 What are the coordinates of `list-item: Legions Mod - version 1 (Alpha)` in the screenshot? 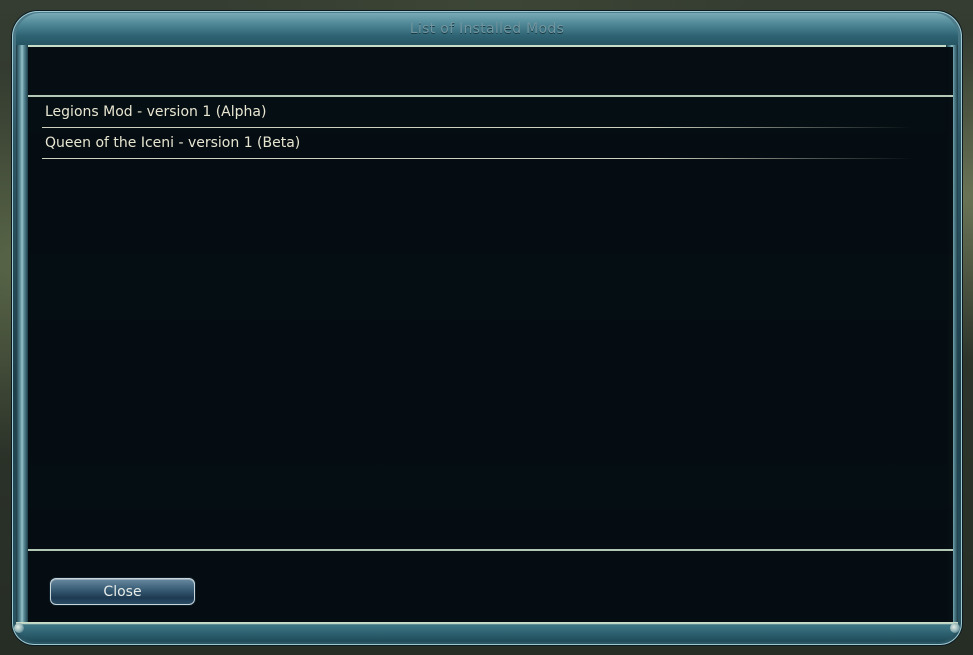 It's located at (490, 112).